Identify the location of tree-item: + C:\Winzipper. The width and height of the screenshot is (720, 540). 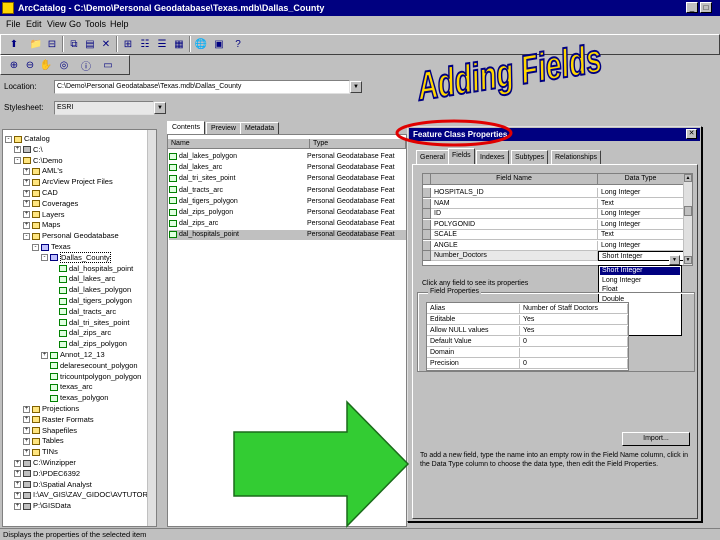
(45, 463).